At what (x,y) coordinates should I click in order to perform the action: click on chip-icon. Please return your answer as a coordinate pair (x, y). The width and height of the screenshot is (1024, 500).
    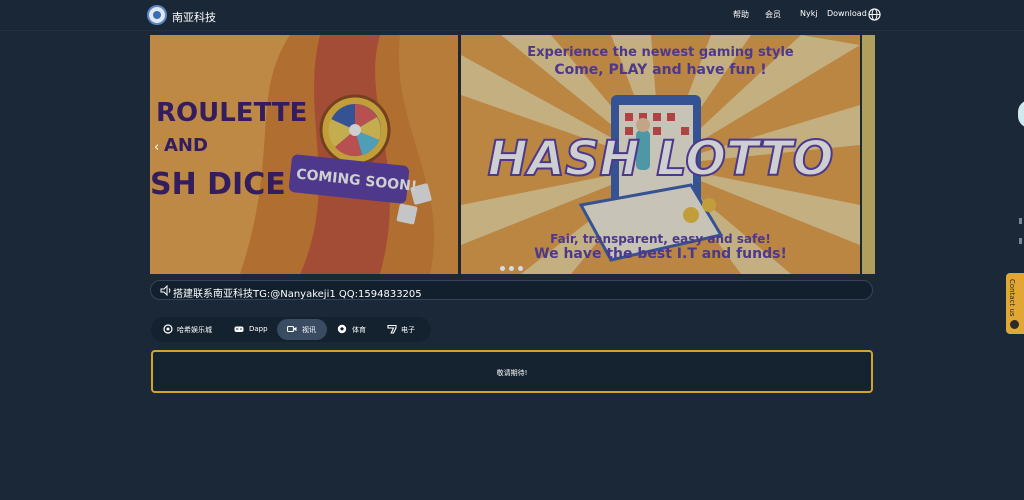
    Looking at the image, I should click on (168, 329).